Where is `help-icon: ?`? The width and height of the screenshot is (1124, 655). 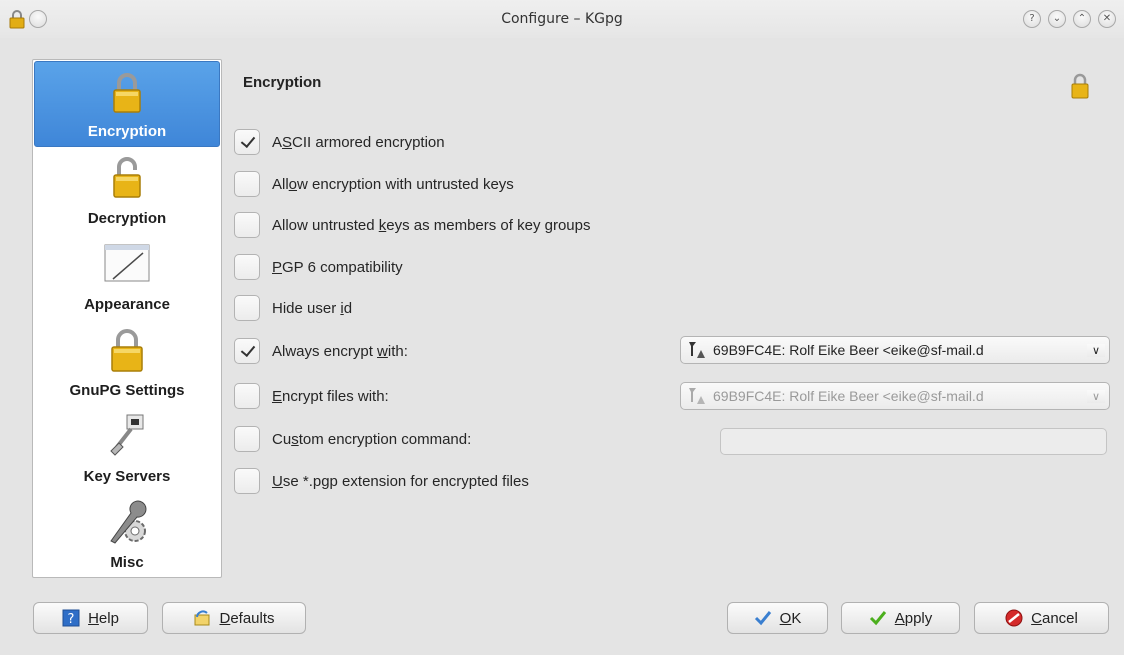
help-icon: ? is located at coordinates (1032, 19).